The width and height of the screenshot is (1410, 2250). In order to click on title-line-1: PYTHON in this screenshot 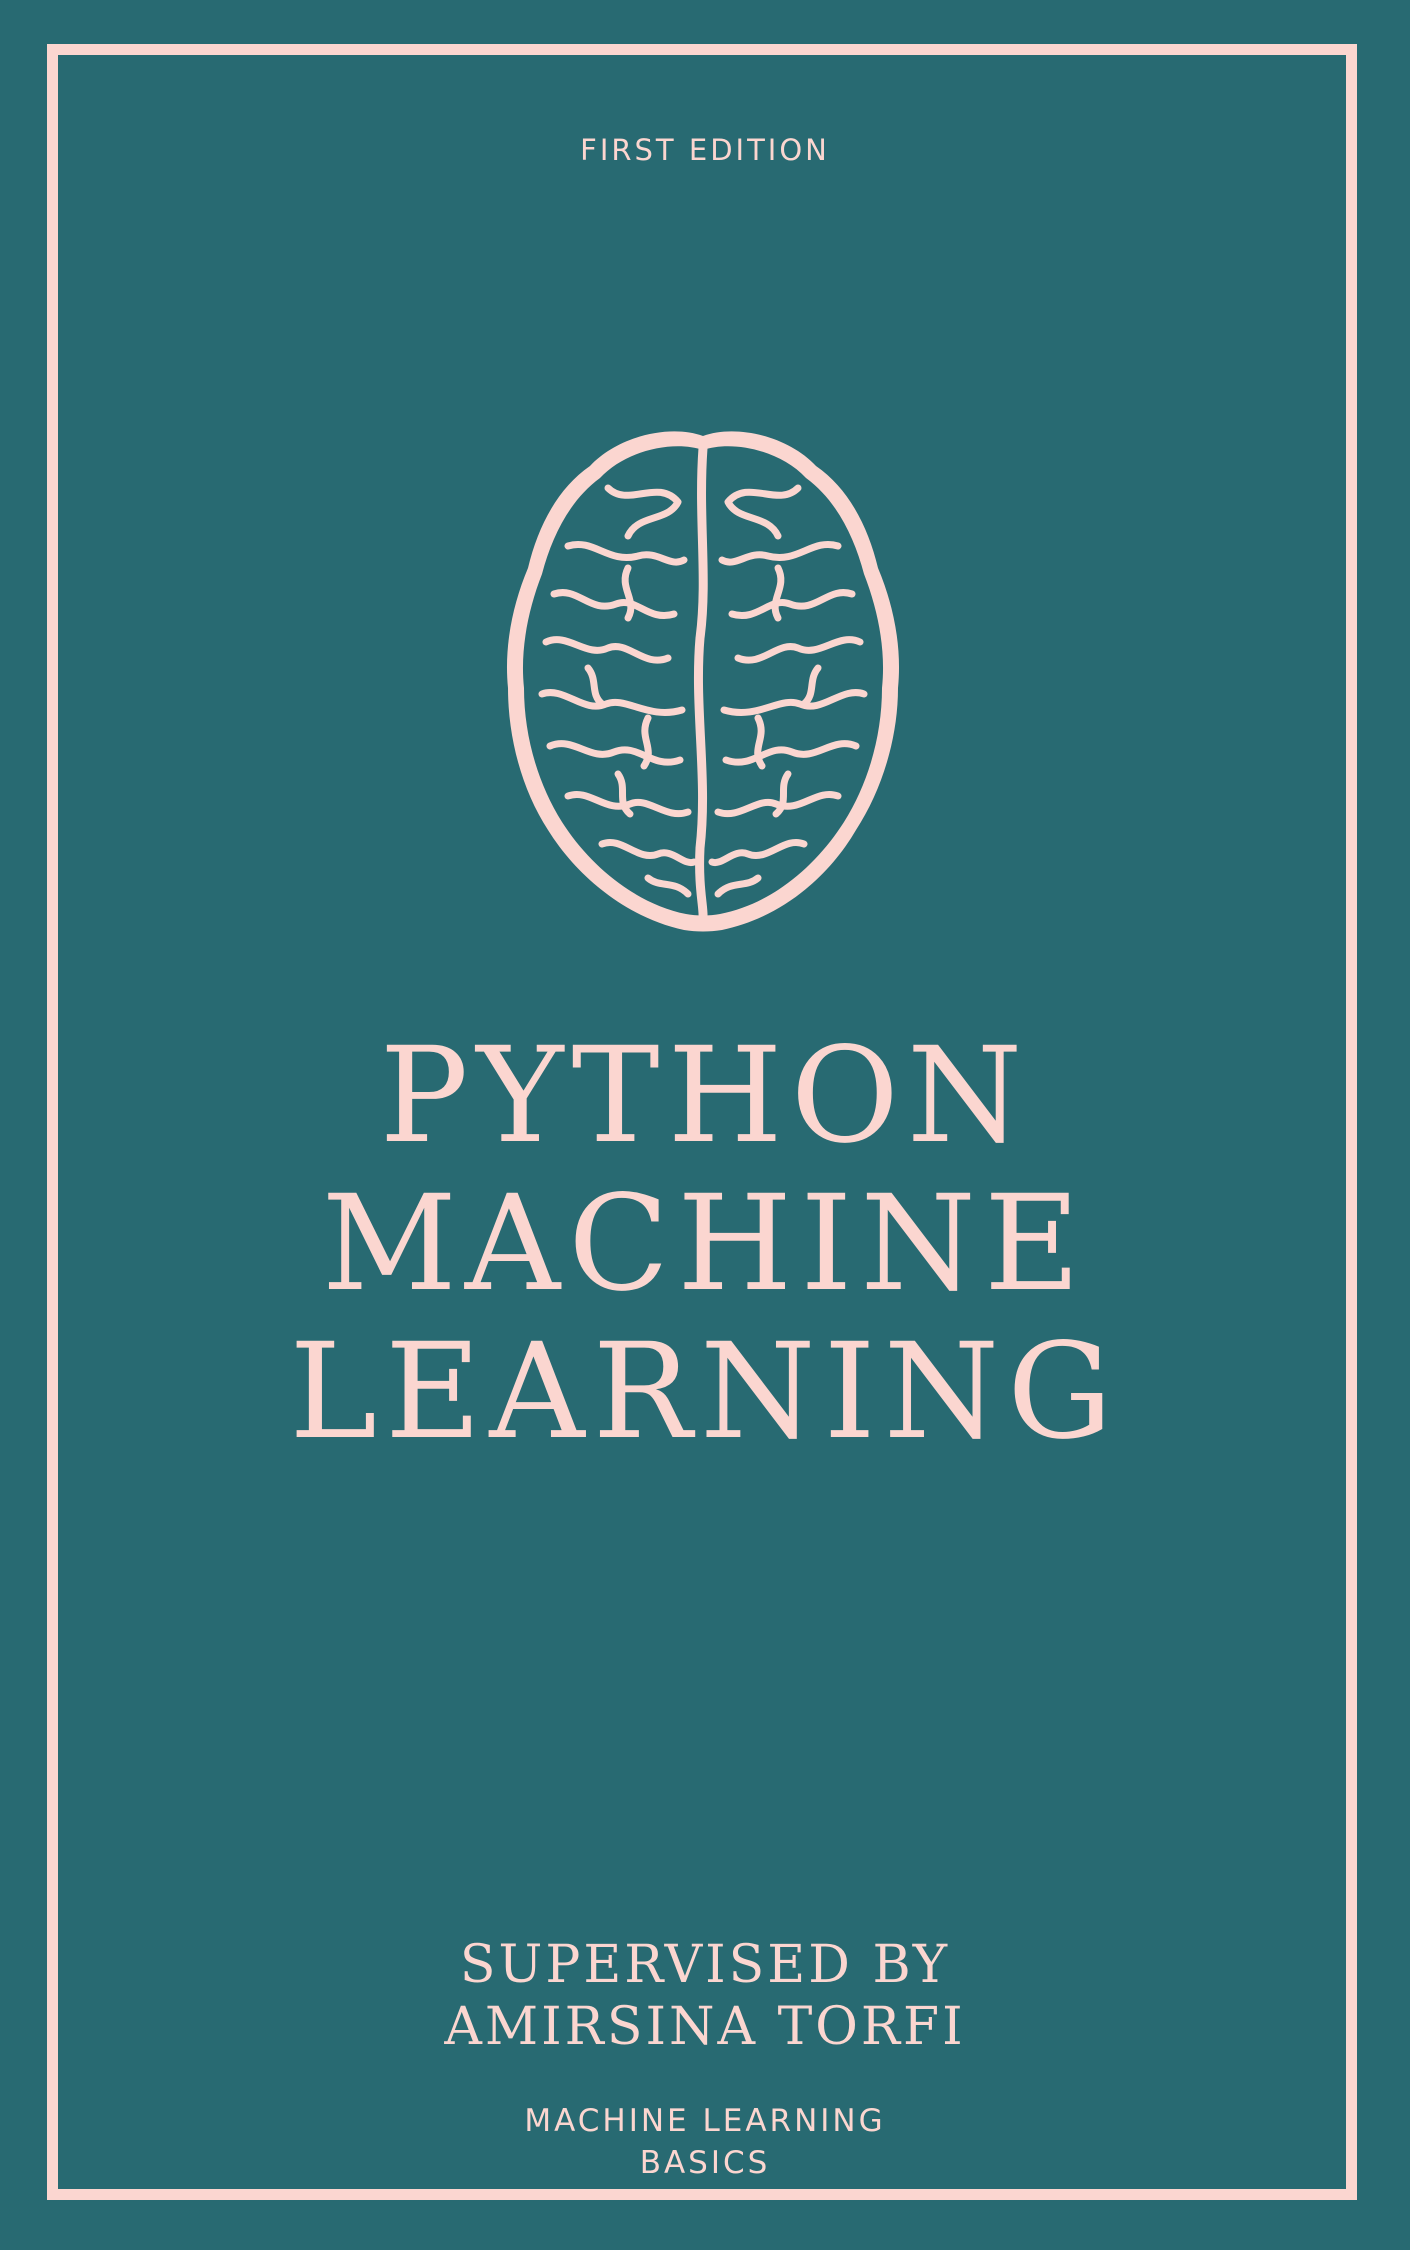, I will do `click(705, 1096)`.